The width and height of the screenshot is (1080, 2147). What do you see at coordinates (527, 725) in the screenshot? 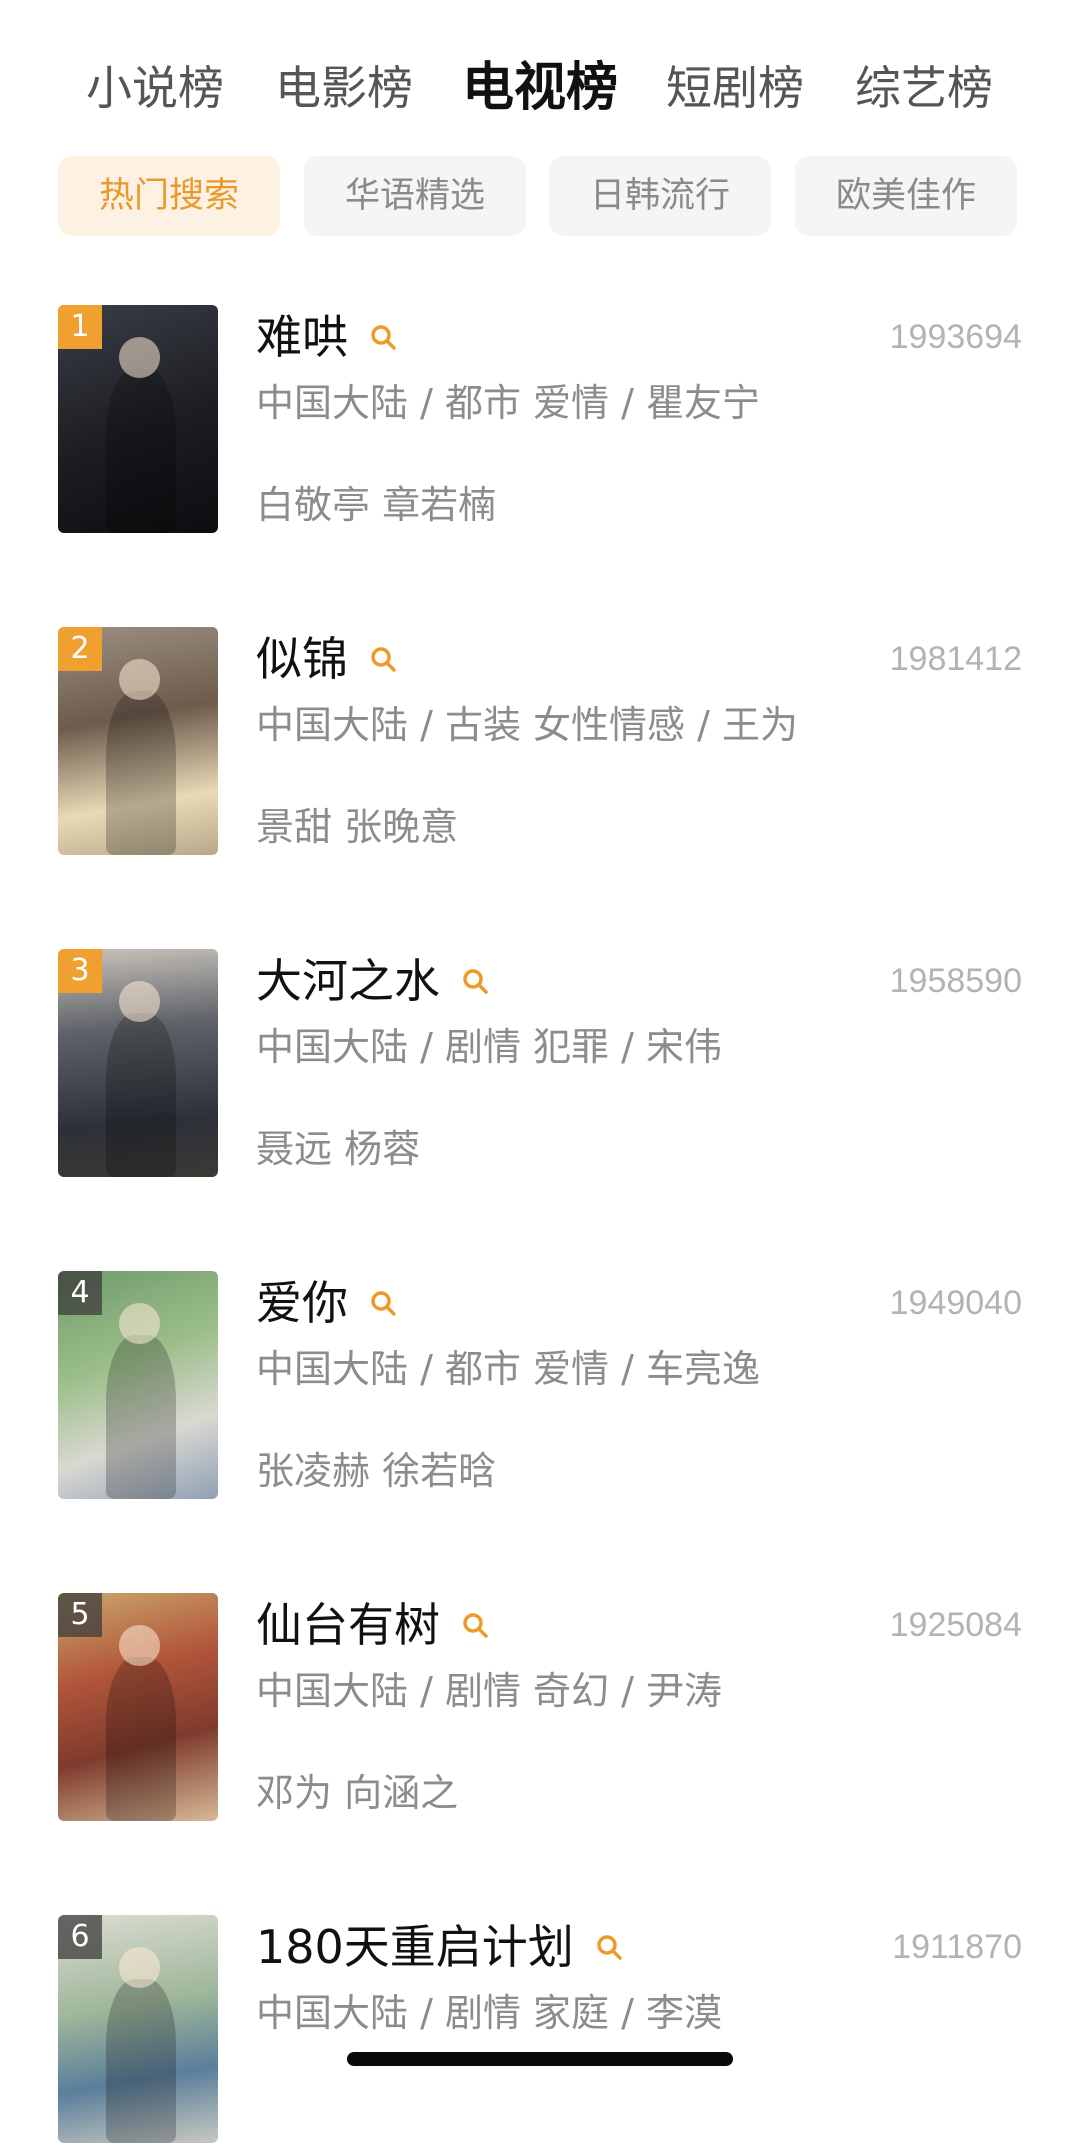
I see `item-meta: 中国大陆 / 古装 女性情感 / 王为` at bounding box center [527, 725].